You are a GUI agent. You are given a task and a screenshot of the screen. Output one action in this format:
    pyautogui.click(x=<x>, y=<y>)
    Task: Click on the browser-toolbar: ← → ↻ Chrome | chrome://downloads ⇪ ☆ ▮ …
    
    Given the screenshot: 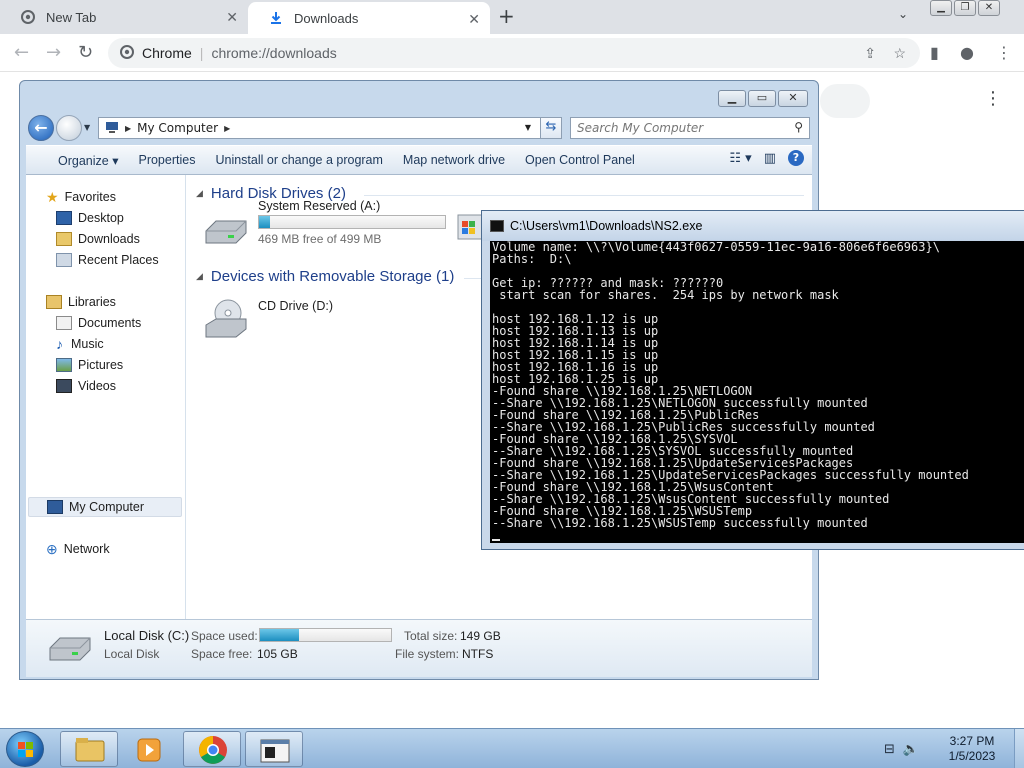 What is the action you would take?
    pyautogui.click(x=512, y=53)
    